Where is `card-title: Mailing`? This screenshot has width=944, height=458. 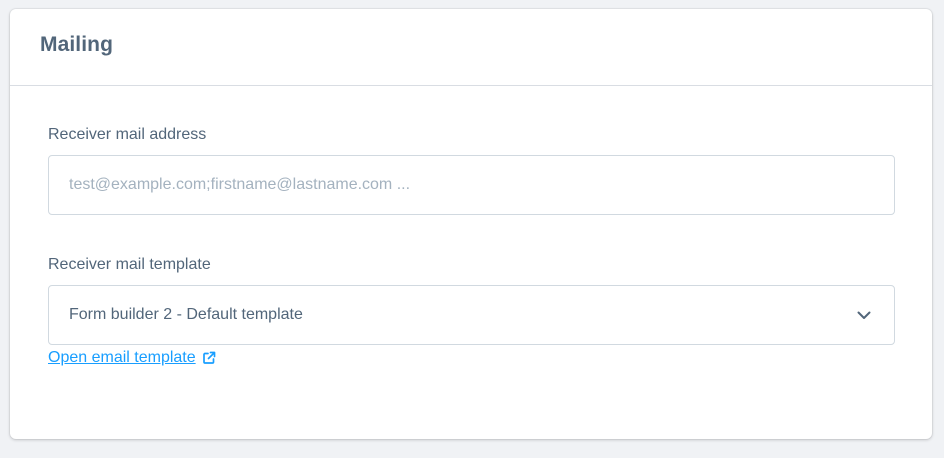 card-title: Mailing is located at coordinates (77, 44).